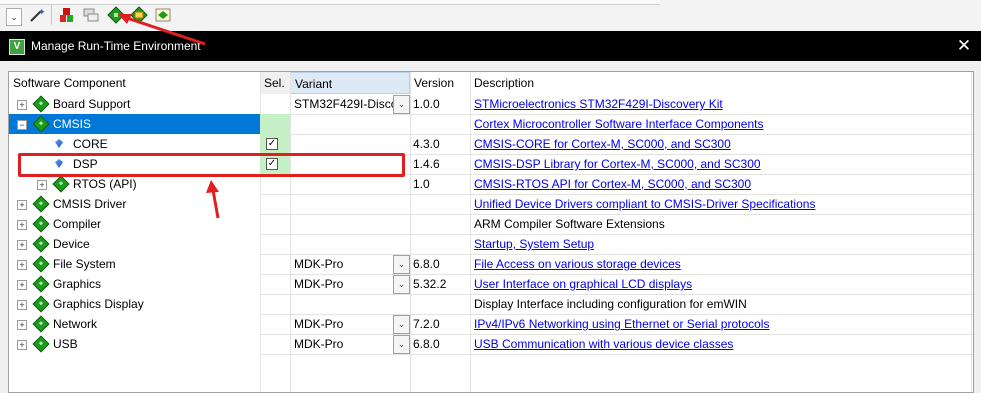  I want to click on red-green-build-icon, so click(67, 15).